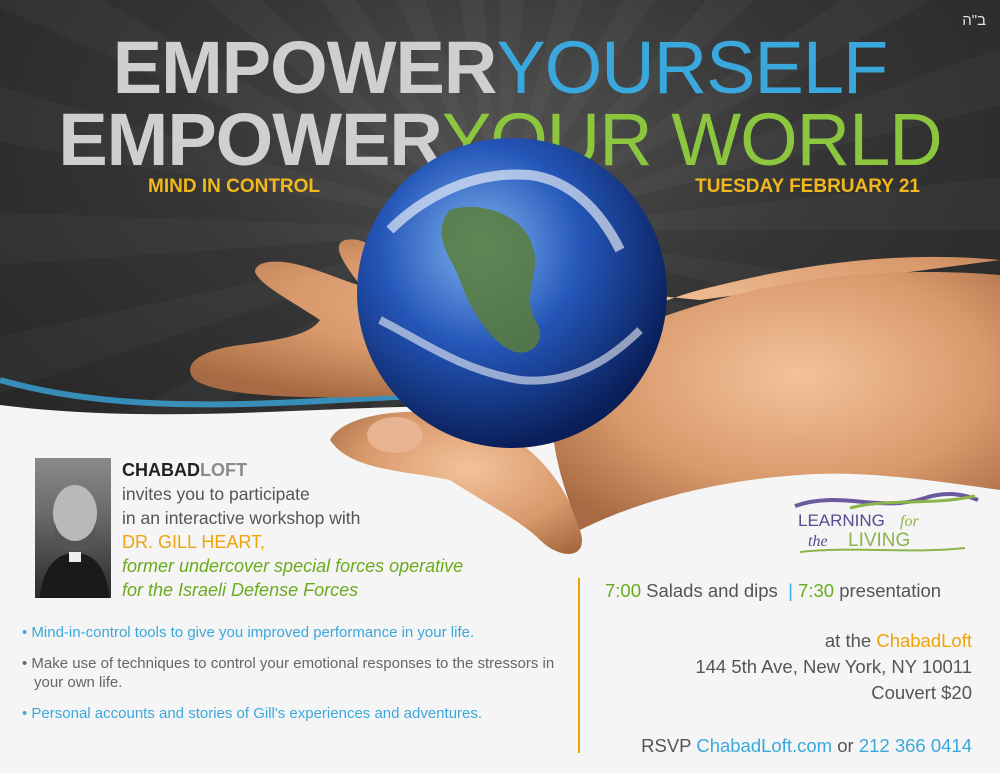 Image resolution: width=1000 pixels, height=773 pixels. What do you see at coordinates (924, 640) in the screenshot?
I see `venue-name: ChabadLoft` at bounding box center [924, 640].